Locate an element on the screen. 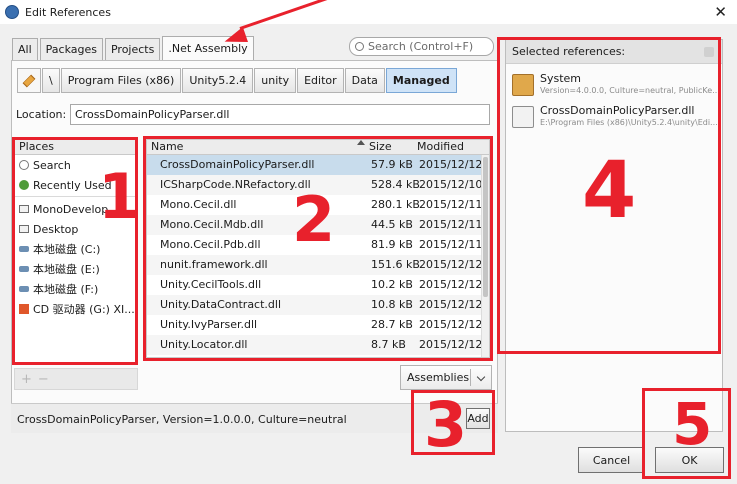  path-label: Program Files (x86) is located at coordinates (121, 80).